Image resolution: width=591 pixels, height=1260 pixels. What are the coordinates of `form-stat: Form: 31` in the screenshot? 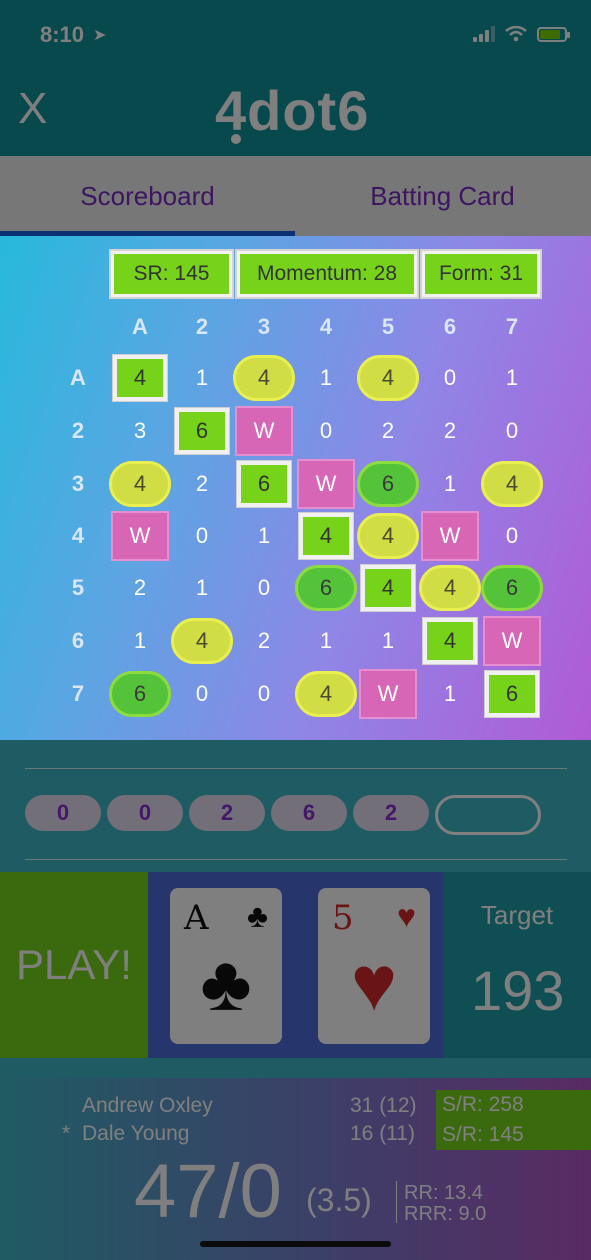 It's located at (481, 274).